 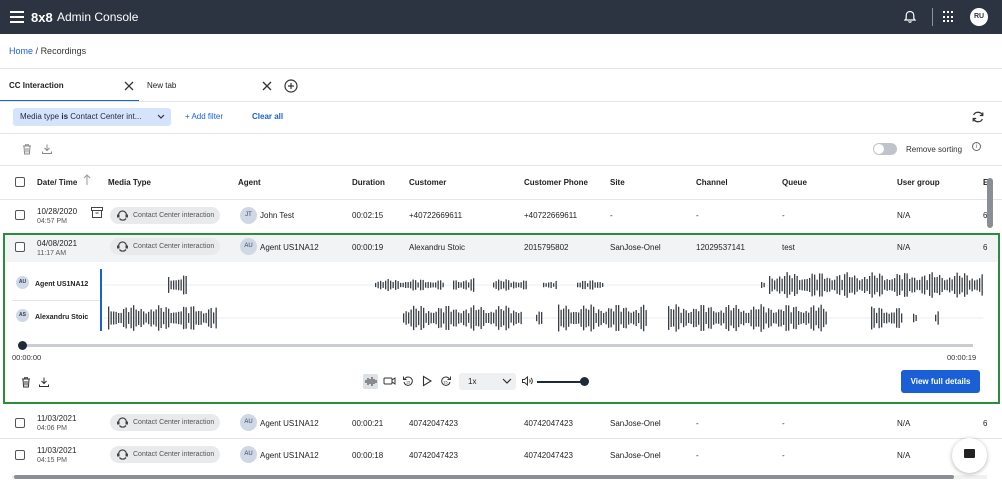 I want to click on column-header-site: Site, so click(x=617, y=182).